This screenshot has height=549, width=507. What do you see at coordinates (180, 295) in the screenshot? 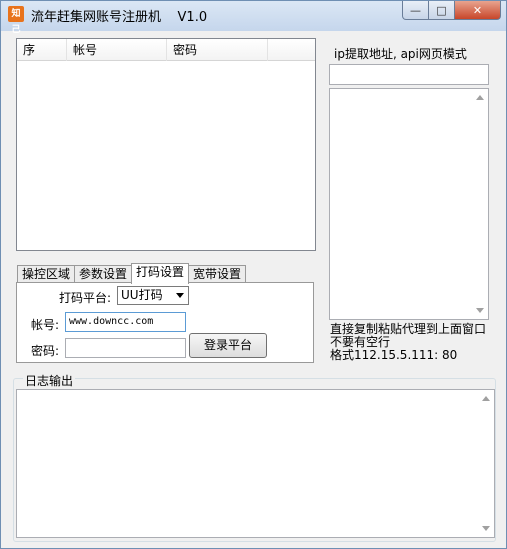
I see `chevron-down-icon` at bounding box center [180, 295].